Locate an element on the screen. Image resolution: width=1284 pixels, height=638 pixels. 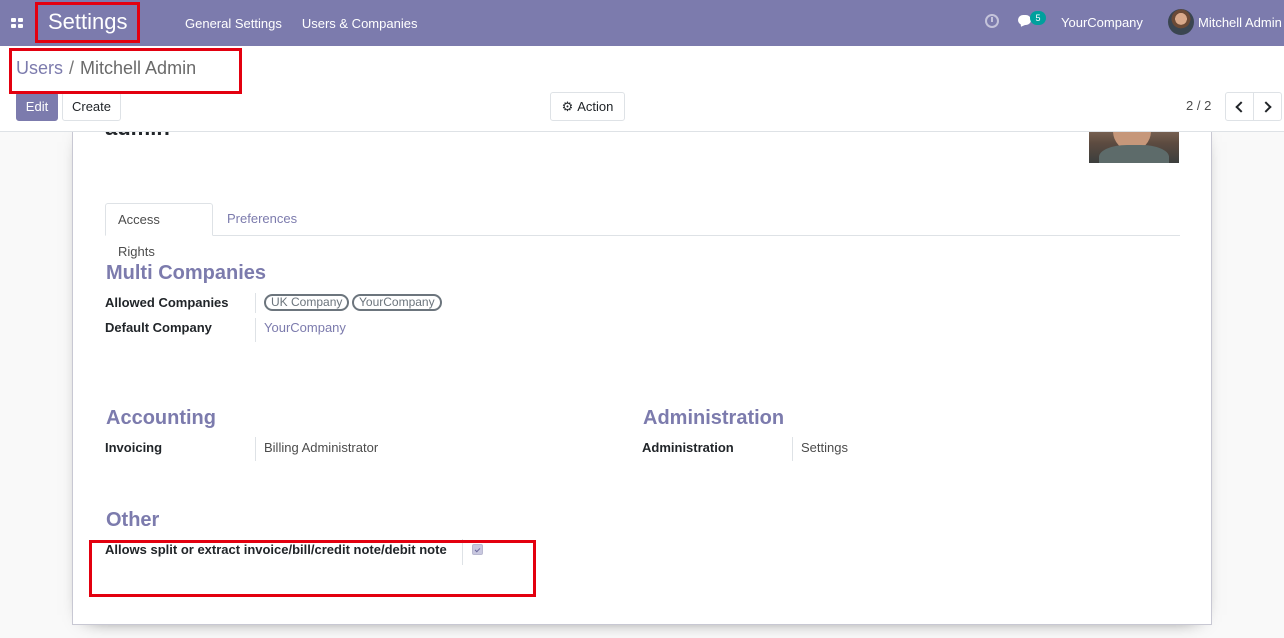
create-button: Create is located at coordinates (91, 106).